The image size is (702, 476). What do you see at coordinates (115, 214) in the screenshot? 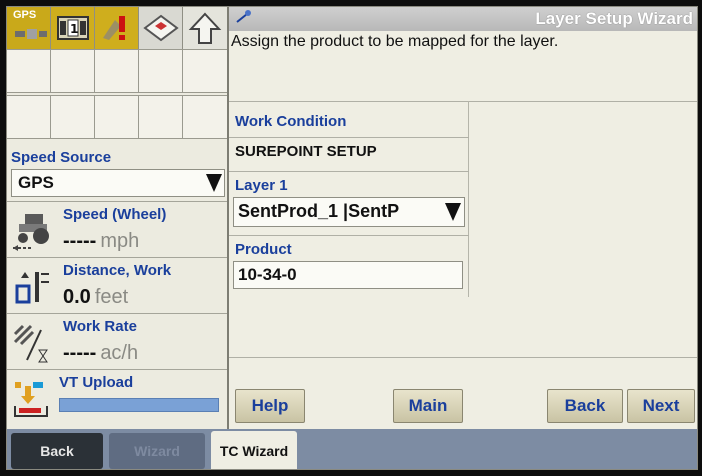
I see `speed-label: Speed (Wheel)` at bounding box center [115, 214].